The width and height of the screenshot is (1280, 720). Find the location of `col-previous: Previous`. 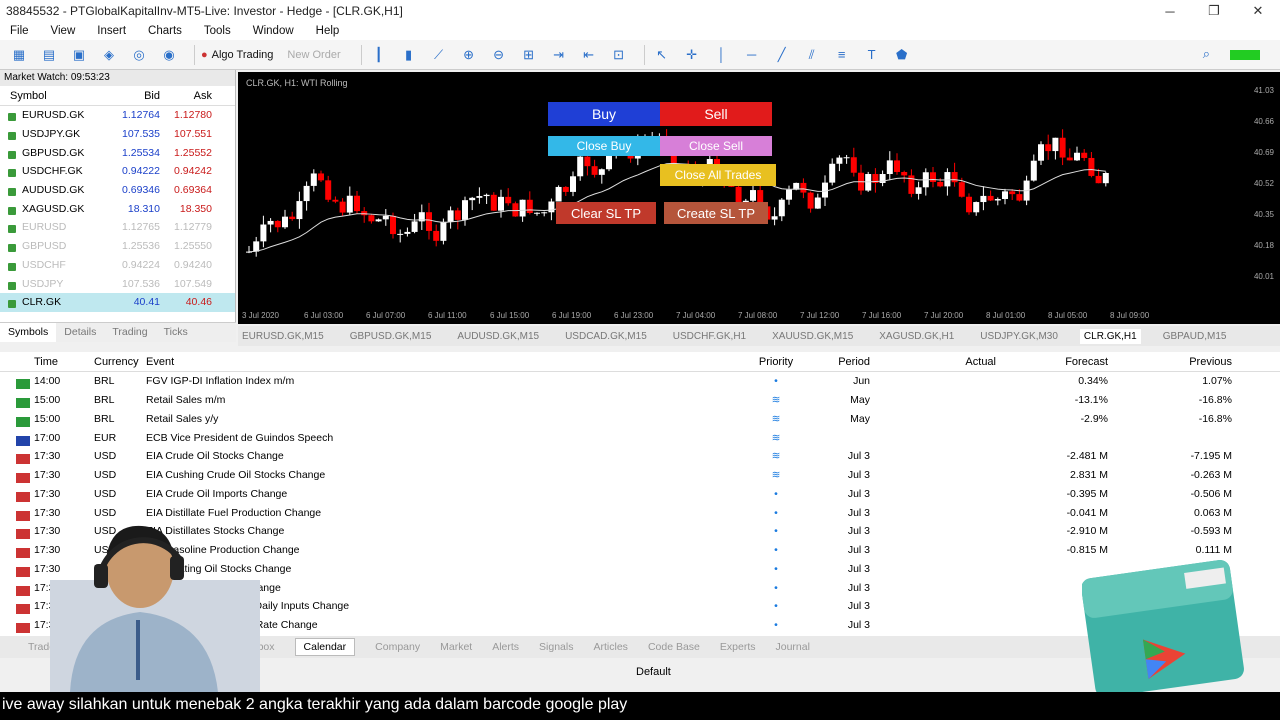

col-previous: Previous is located at coordinates (1170, 362).